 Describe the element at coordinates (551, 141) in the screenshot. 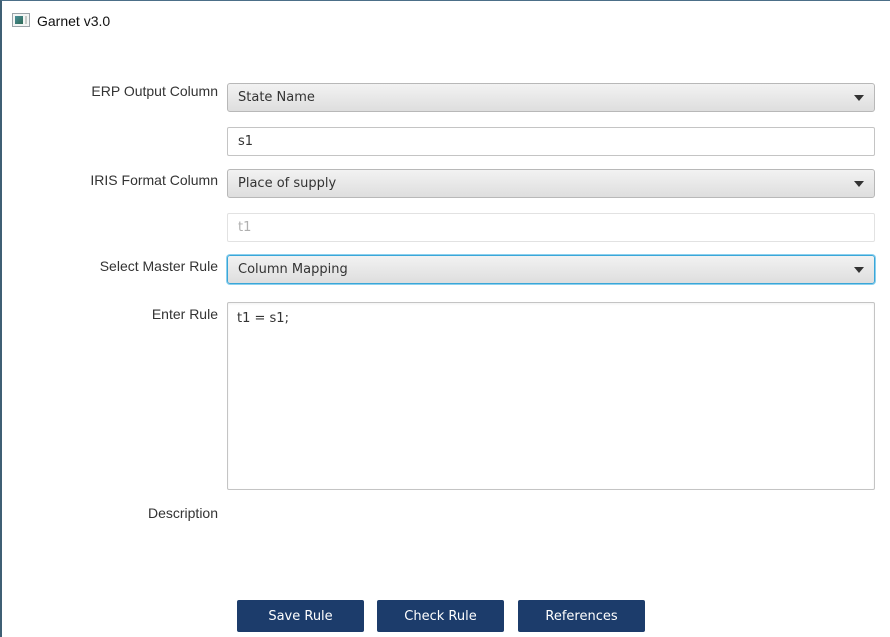

I see `erp-alias-input` at that location.